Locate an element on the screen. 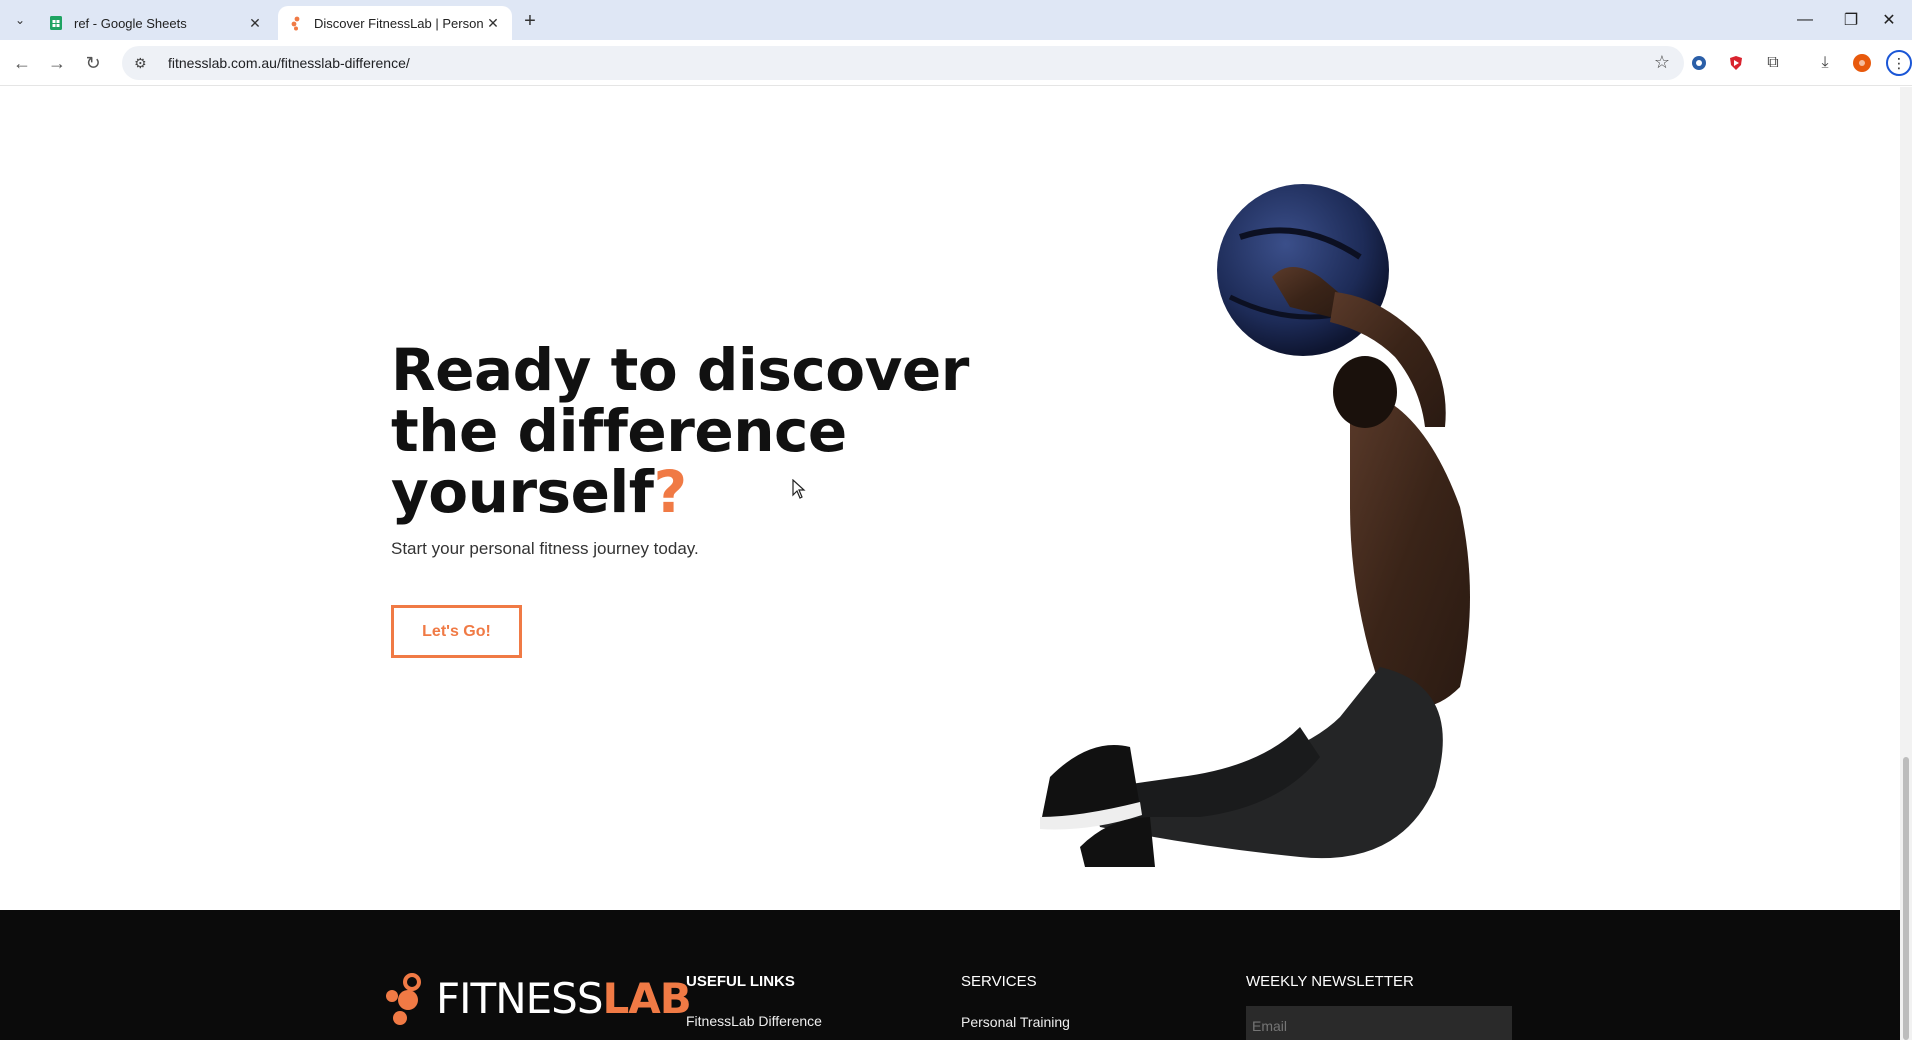 The height and width of the screenshot is (1040, 1912). extension-shield-icon is located at coordinates (1736, 63).